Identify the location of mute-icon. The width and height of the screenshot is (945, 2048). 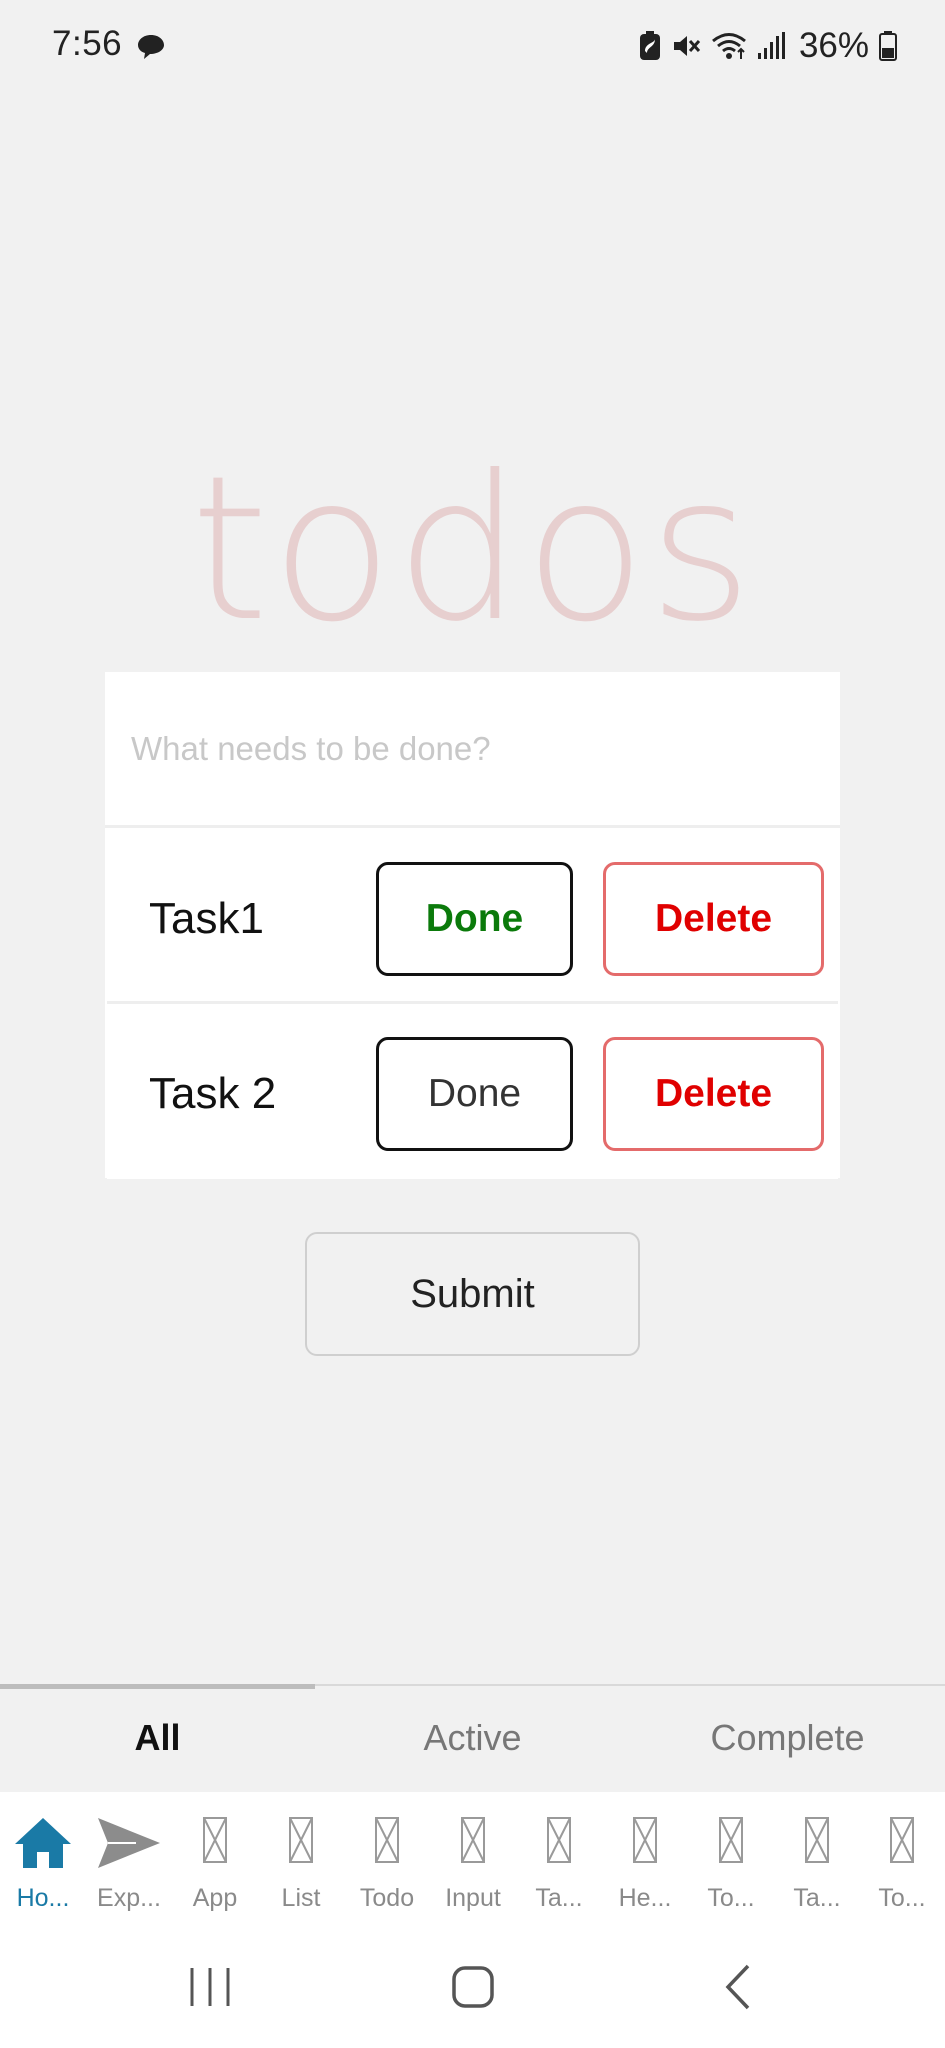
(686, 46).